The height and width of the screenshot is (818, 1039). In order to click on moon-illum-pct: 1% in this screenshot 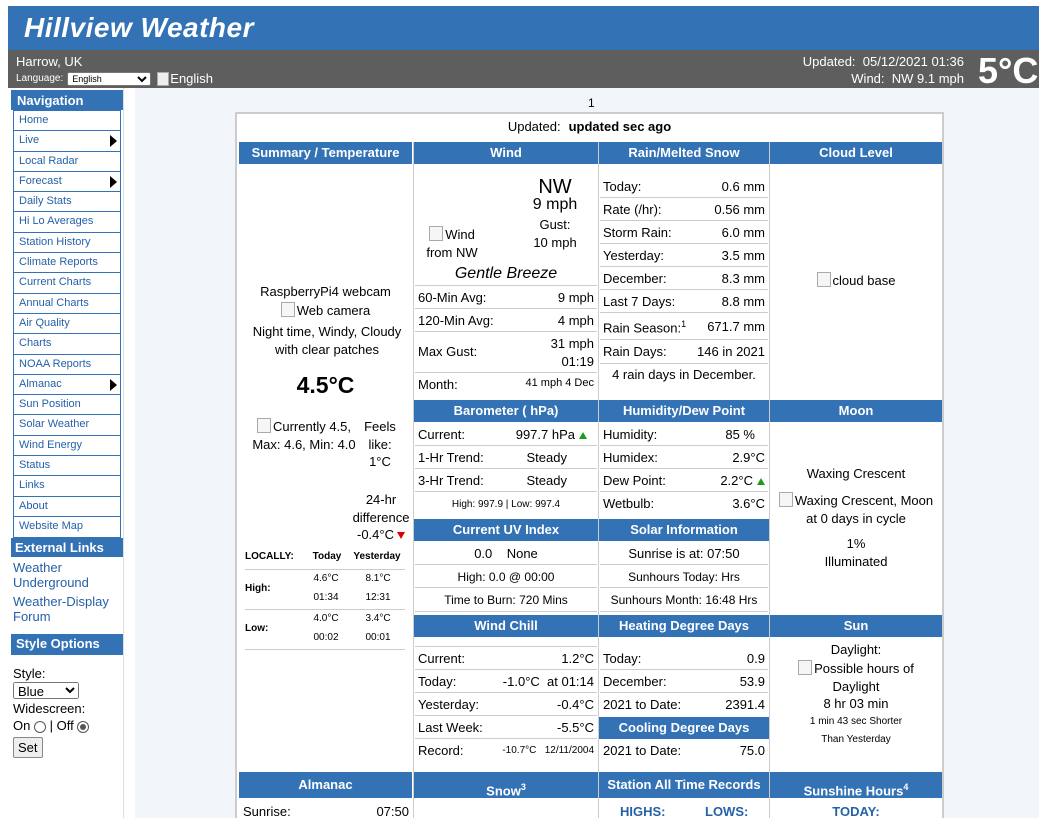, I will do `click(856, 543)`.